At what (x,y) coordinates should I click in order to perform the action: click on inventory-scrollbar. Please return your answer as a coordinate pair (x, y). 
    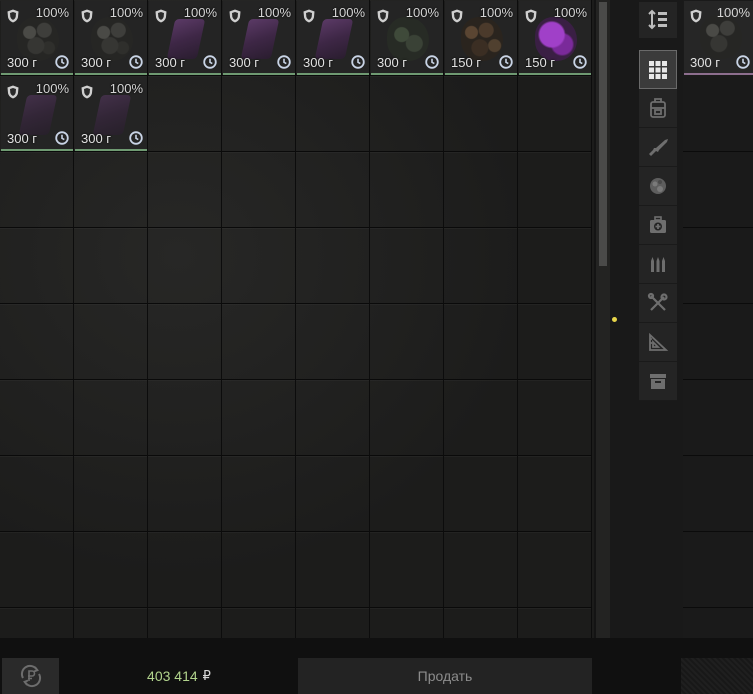
    Looking at the image, I should click on (603, 319).